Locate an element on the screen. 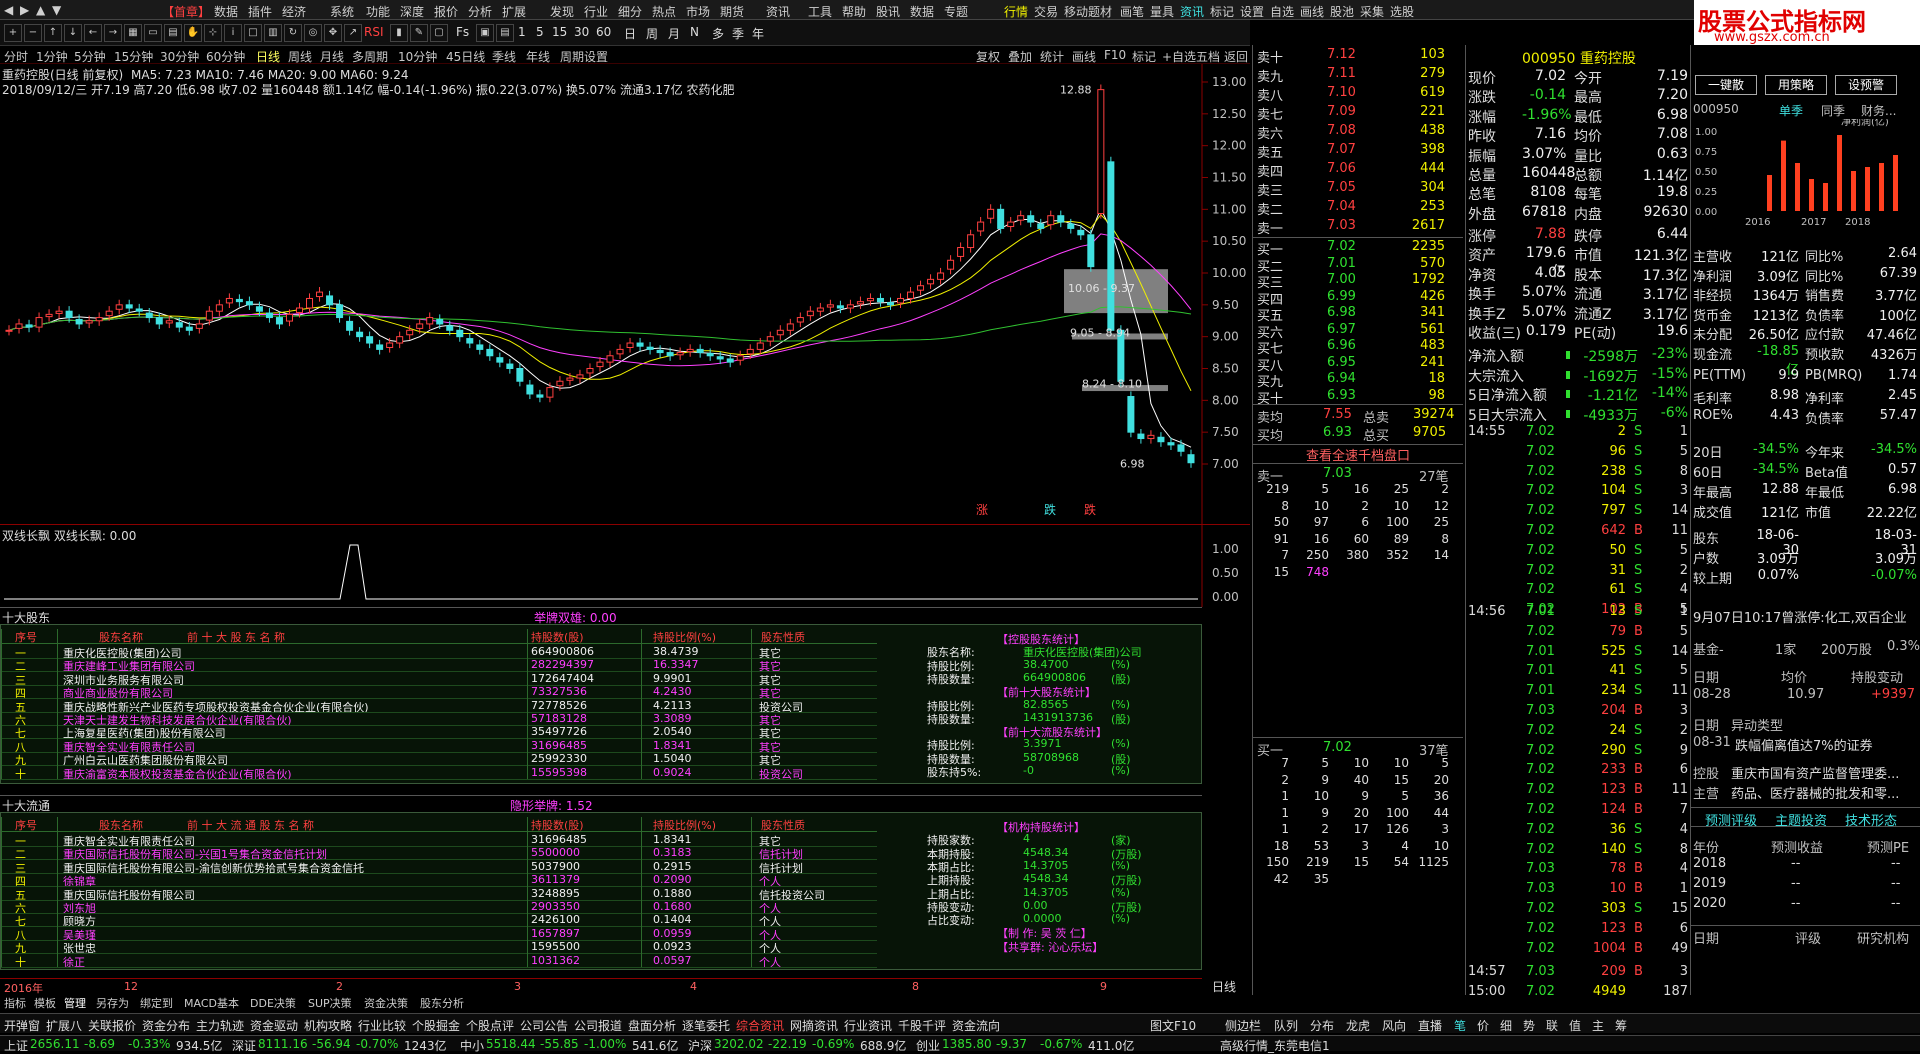 Image resolution: width=1920 pixels, height=1054 pixels. up-arrow-icon: ↑ is located at coordinates (53, 33).